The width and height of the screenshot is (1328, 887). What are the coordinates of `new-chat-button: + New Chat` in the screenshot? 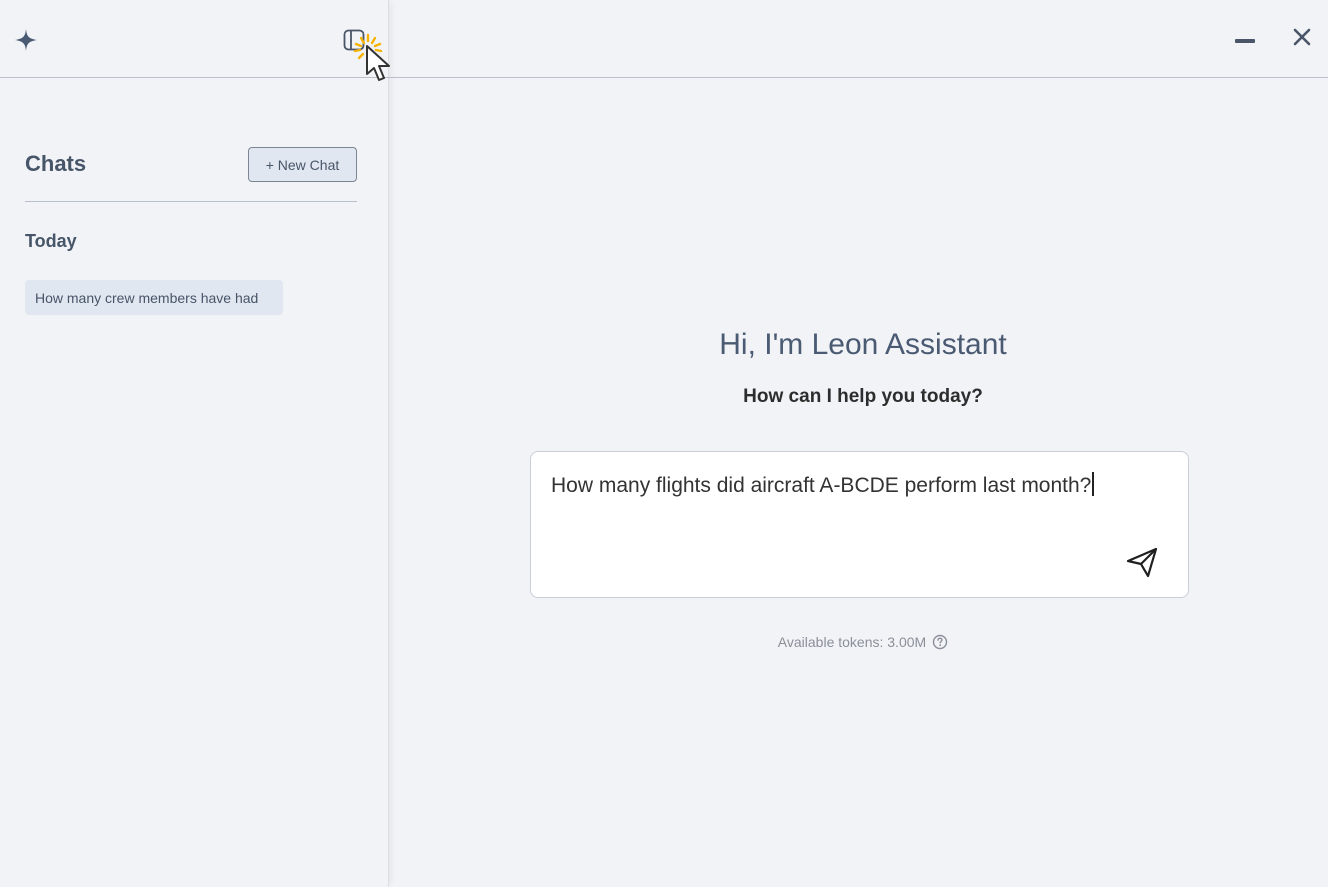 It's located at (302, 164).